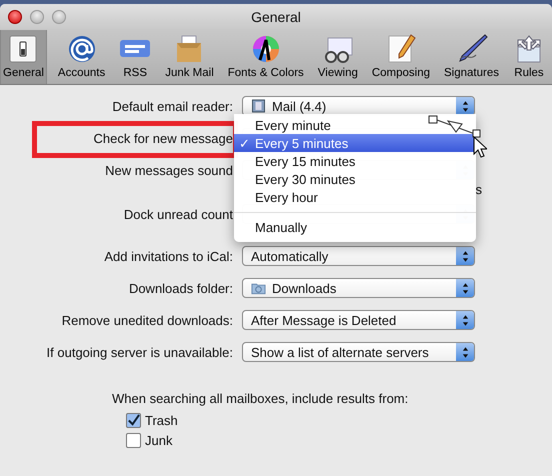 The image size is (552, 476). I want to click on menu-item: Every 15 minutes, so click(355, 161).